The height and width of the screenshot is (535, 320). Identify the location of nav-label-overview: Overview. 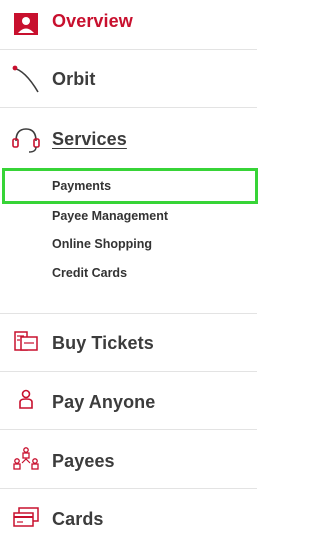
(92, 21).